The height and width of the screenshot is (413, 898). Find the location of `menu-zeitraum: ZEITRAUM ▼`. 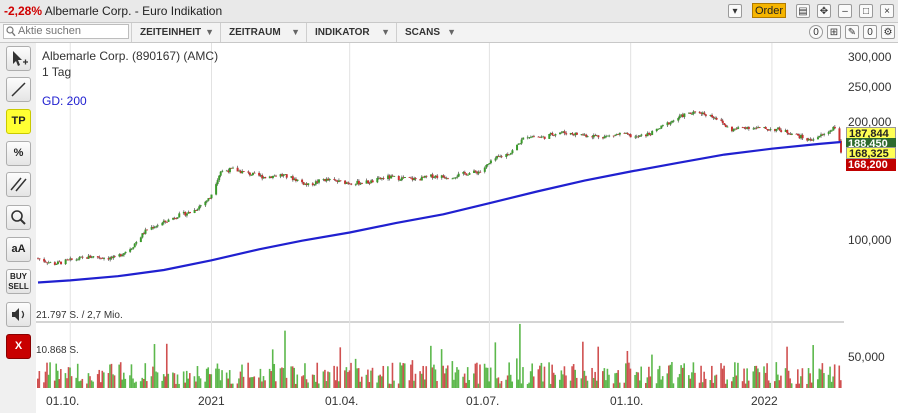

menu-zeitraum: ZEITRAUM ▼ is located at coordinates (263, 32).